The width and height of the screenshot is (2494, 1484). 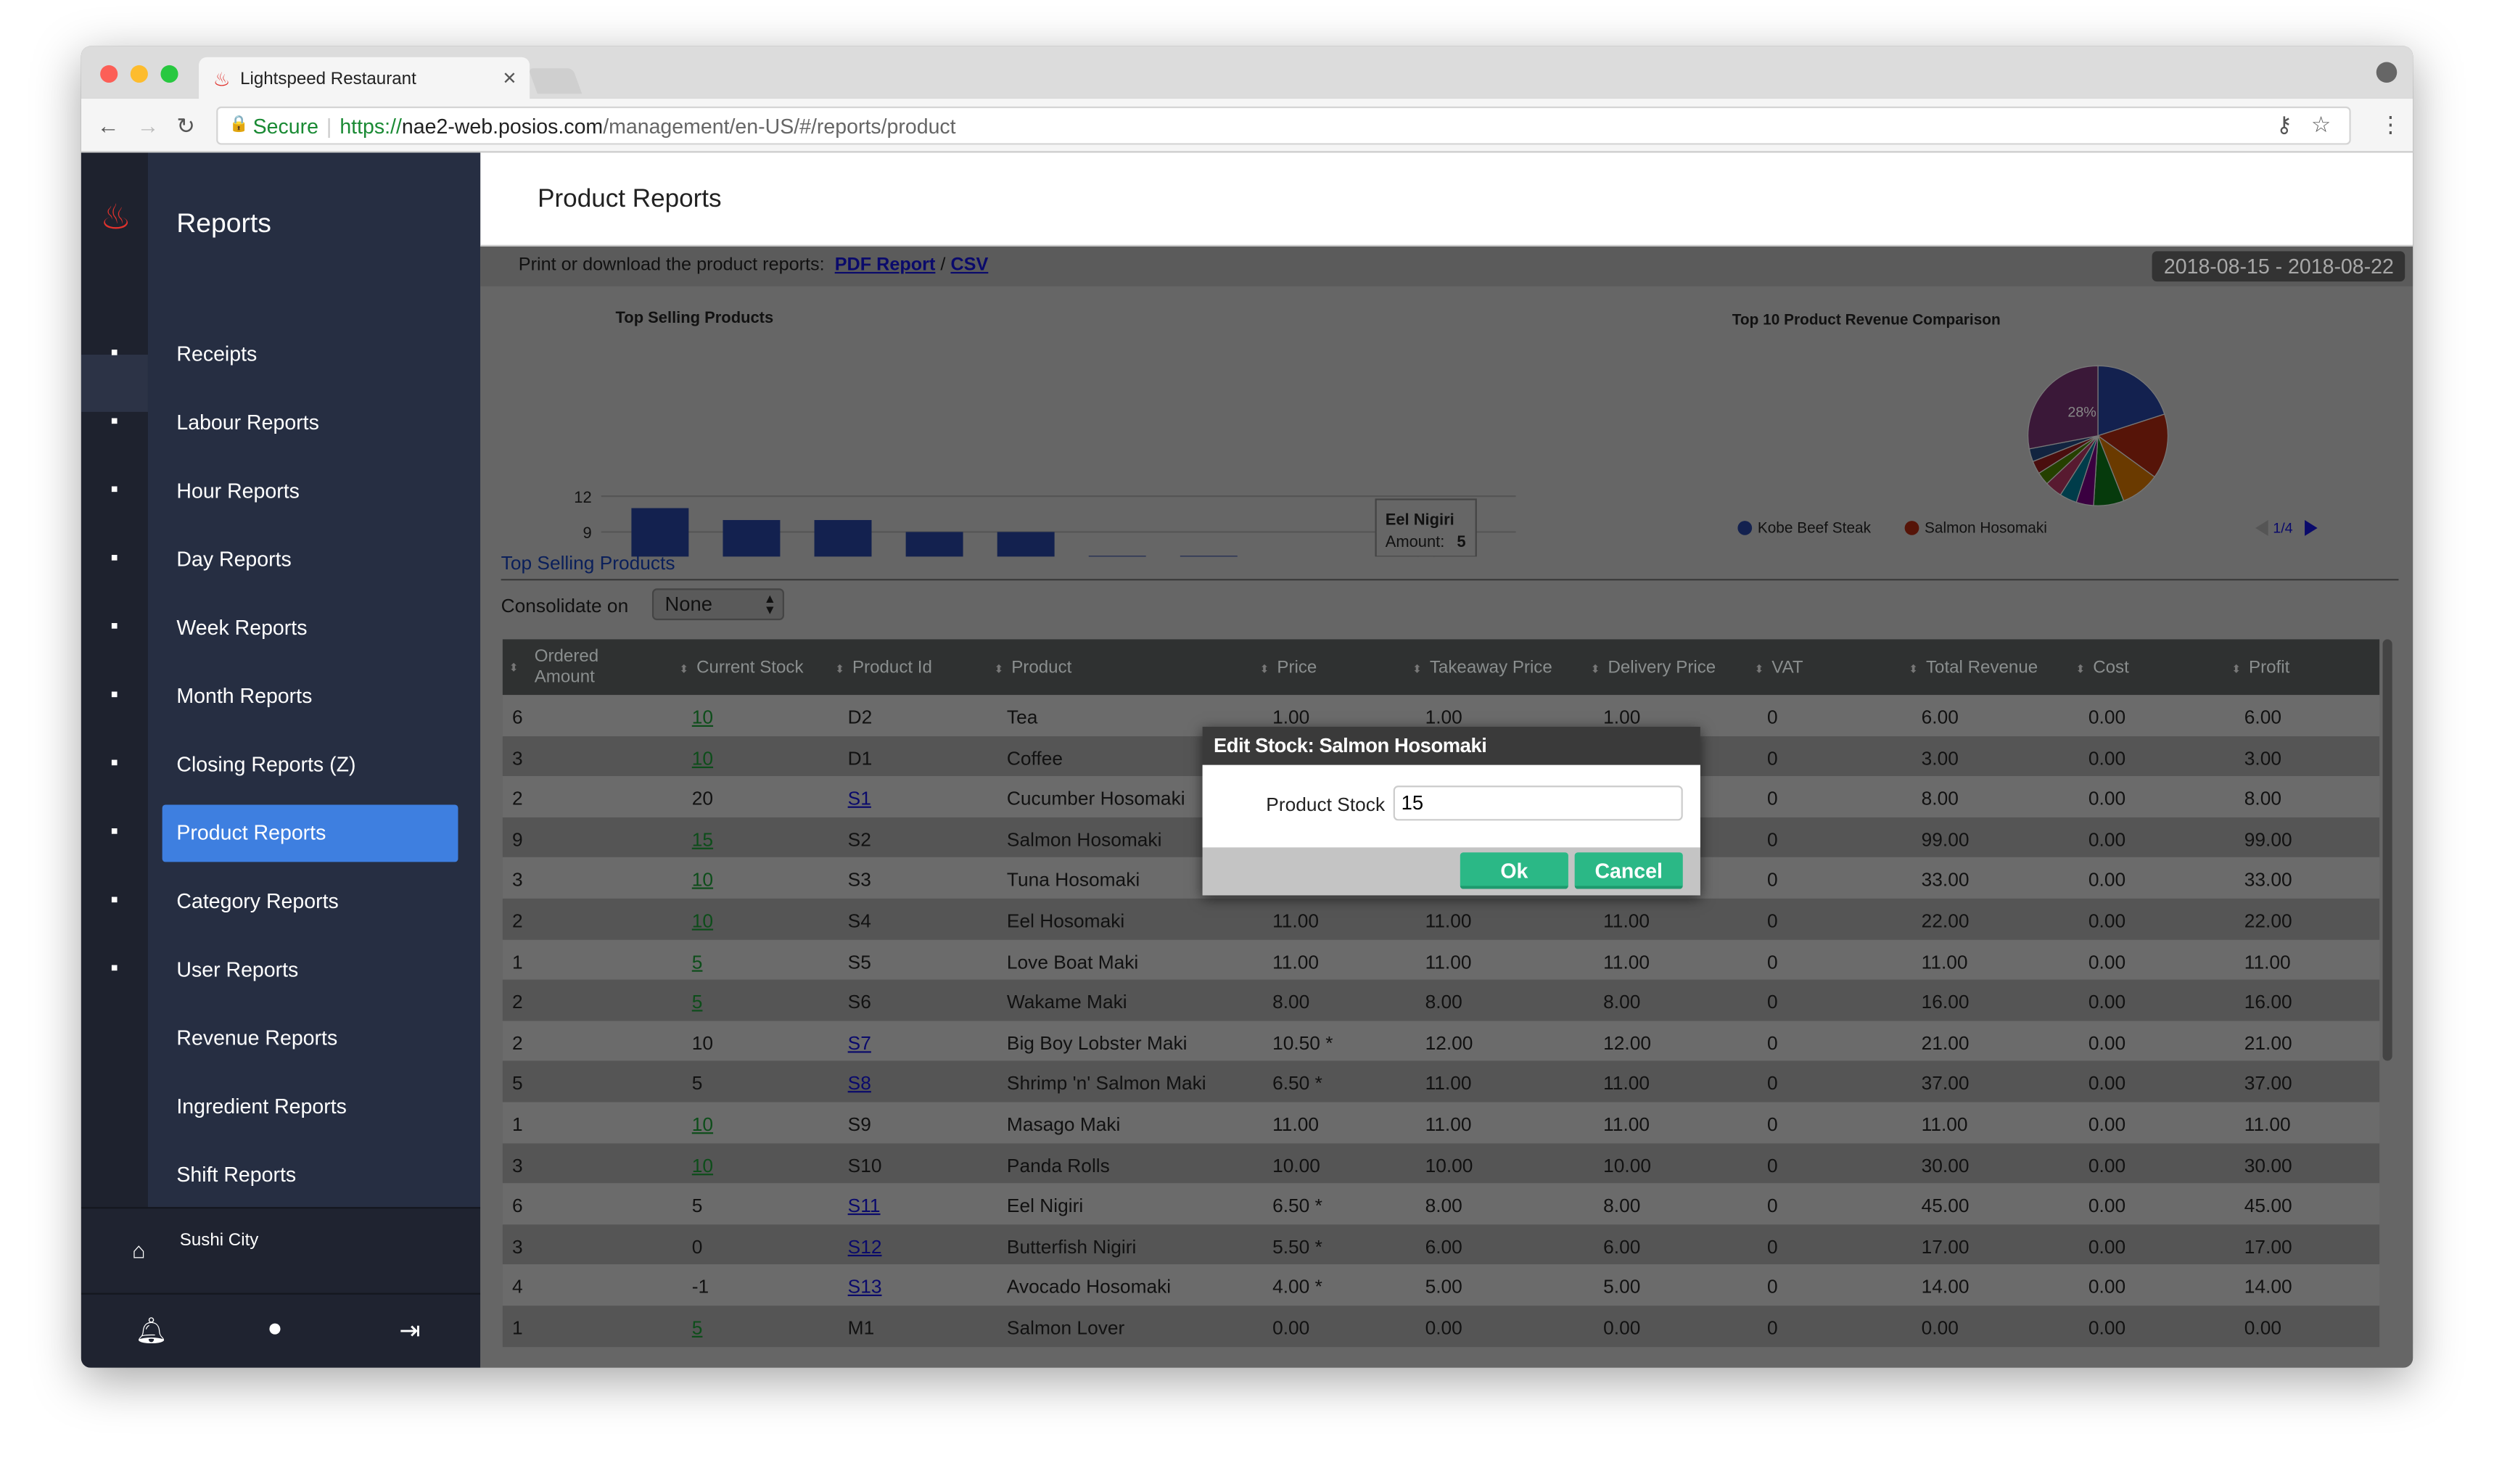 I want to click on bell-icon: 🔔︎, so click(x=151, y=1331).